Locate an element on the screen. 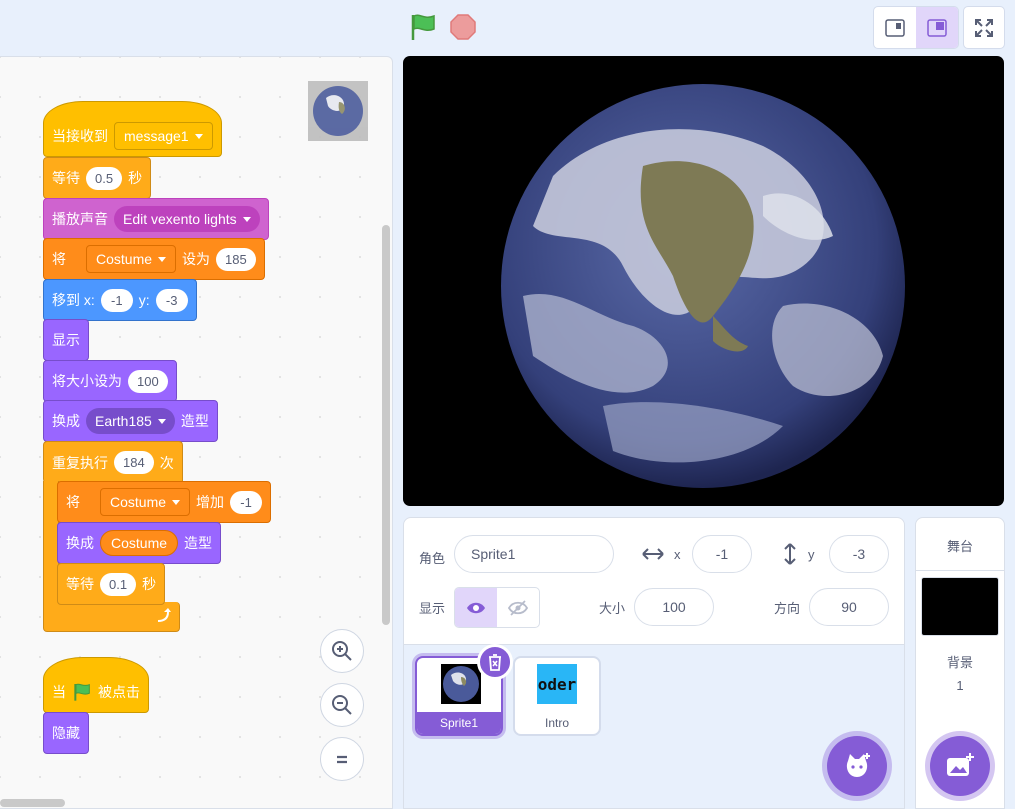  change-variable-label: 将 is located at coordinates (73, 502).